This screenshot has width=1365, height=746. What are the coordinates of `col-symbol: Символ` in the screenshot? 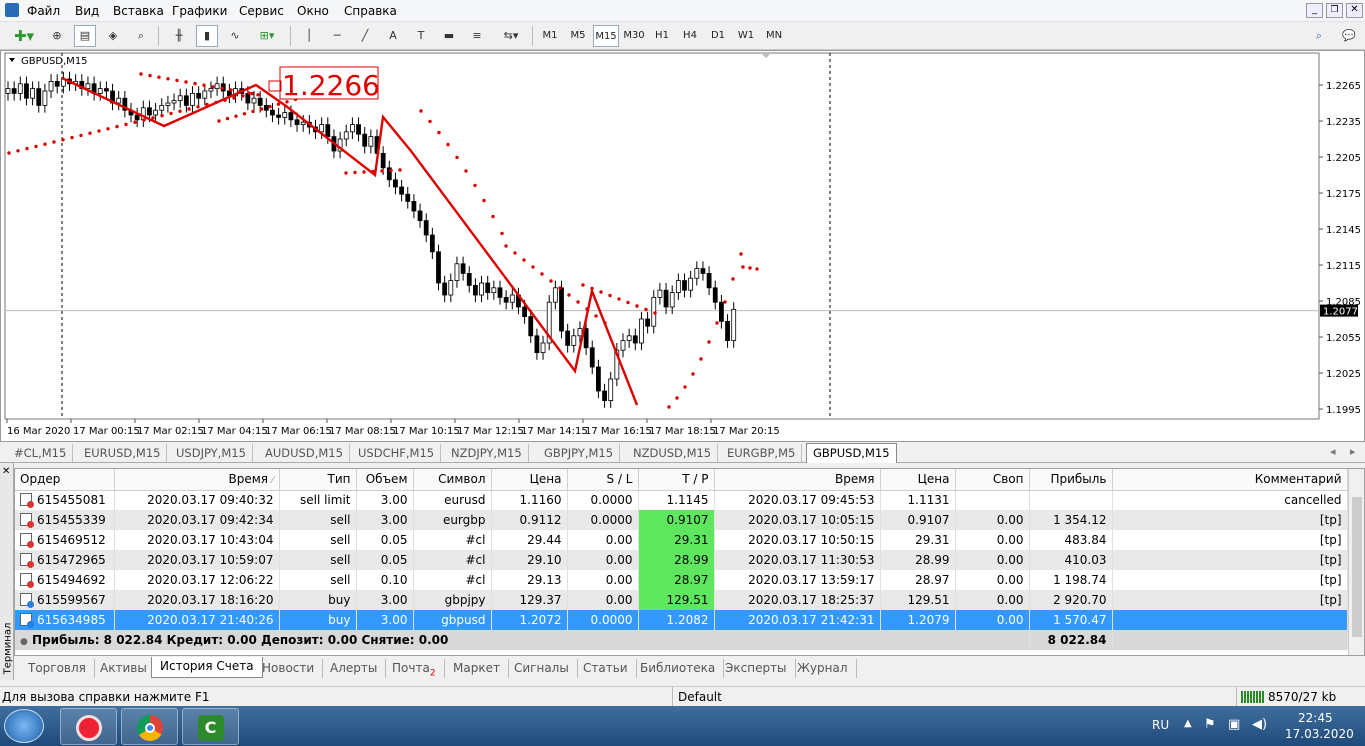 It's located at (452, 480).